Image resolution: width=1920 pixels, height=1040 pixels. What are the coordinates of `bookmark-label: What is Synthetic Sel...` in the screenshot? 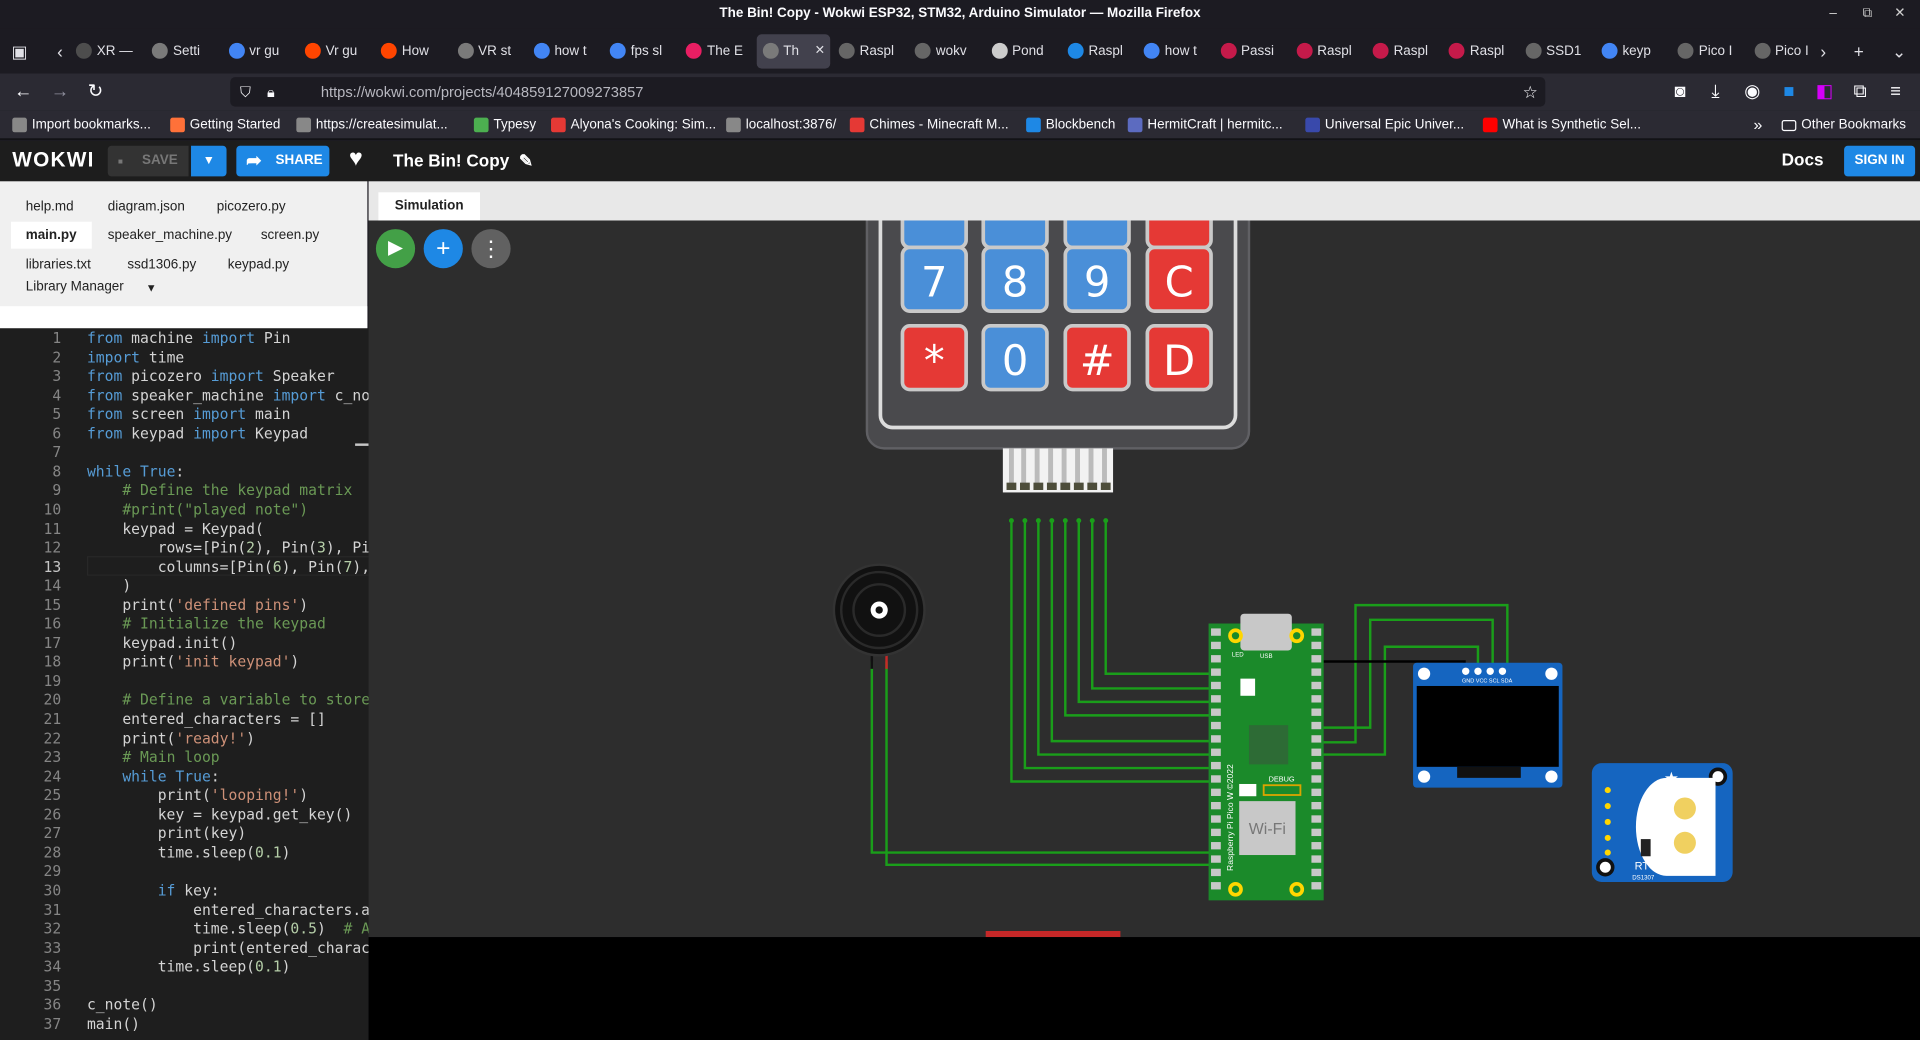 It's located at (1571, 125).